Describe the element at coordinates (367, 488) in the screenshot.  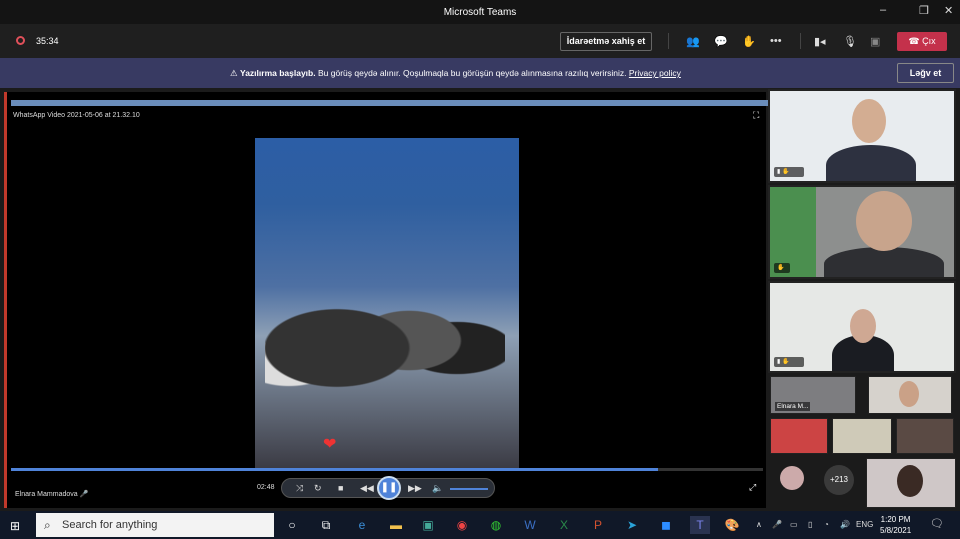
I see `rewind-icon: ◀◀` at that location.